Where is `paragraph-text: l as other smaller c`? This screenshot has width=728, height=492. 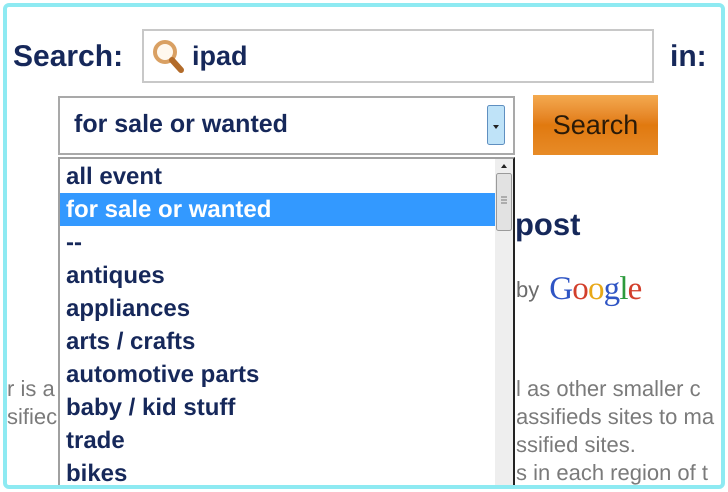 paragraph-text: l as other smaller c is located at coordinates (608, 389).